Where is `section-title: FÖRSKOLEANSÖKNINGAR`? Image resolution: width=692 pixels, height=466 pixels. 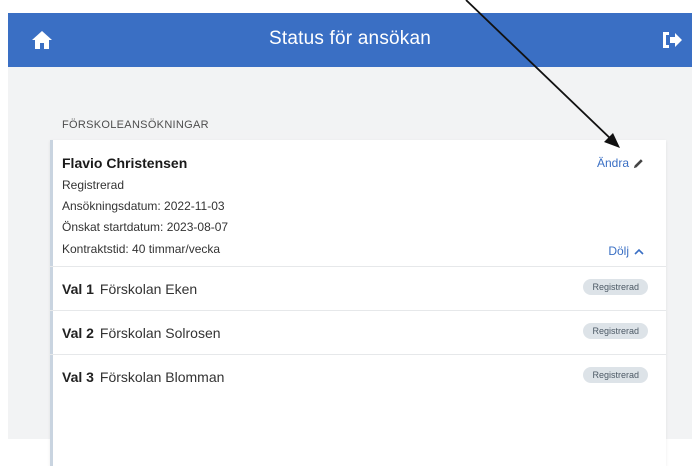 section-title: FÖRSKOLEANSÖKNINGAR is located at coordinates (135, 125).